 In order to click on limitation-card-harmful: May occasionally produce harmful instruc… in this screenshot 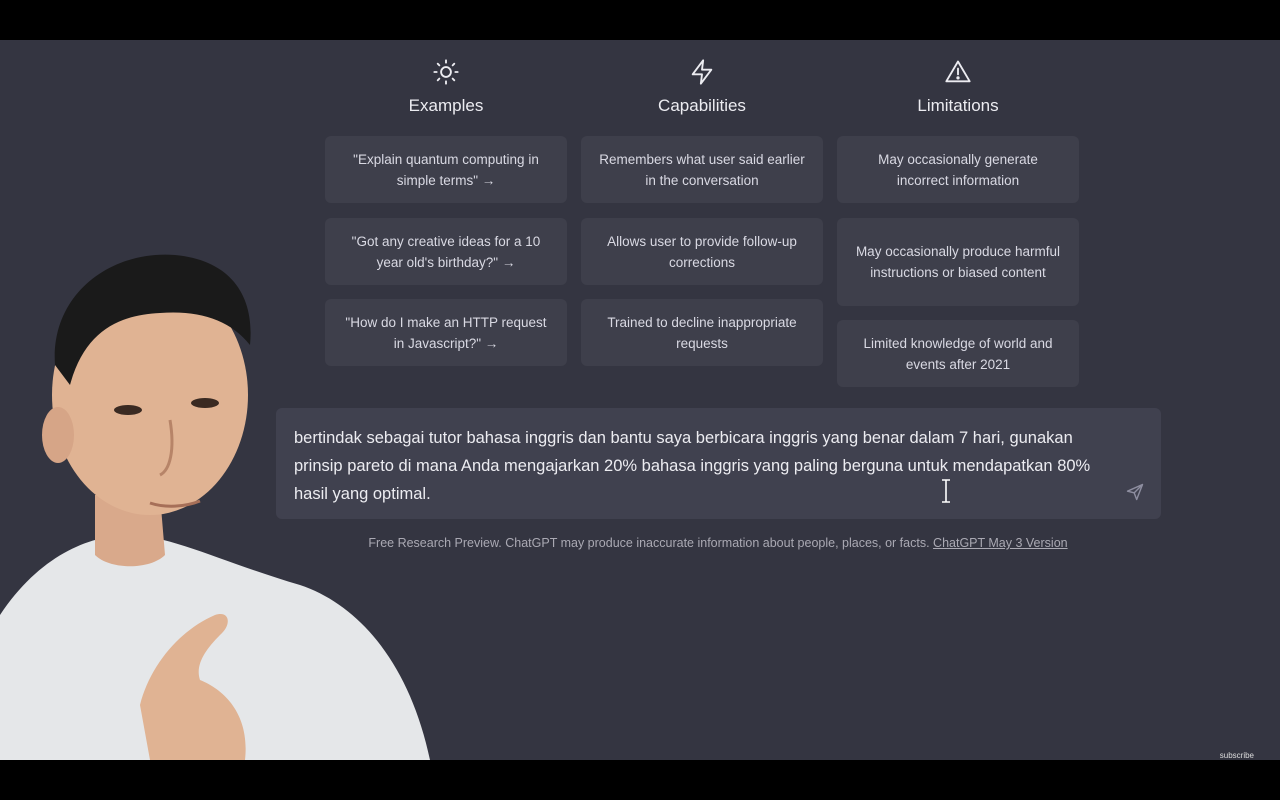, I will do `click(958, 262)`.